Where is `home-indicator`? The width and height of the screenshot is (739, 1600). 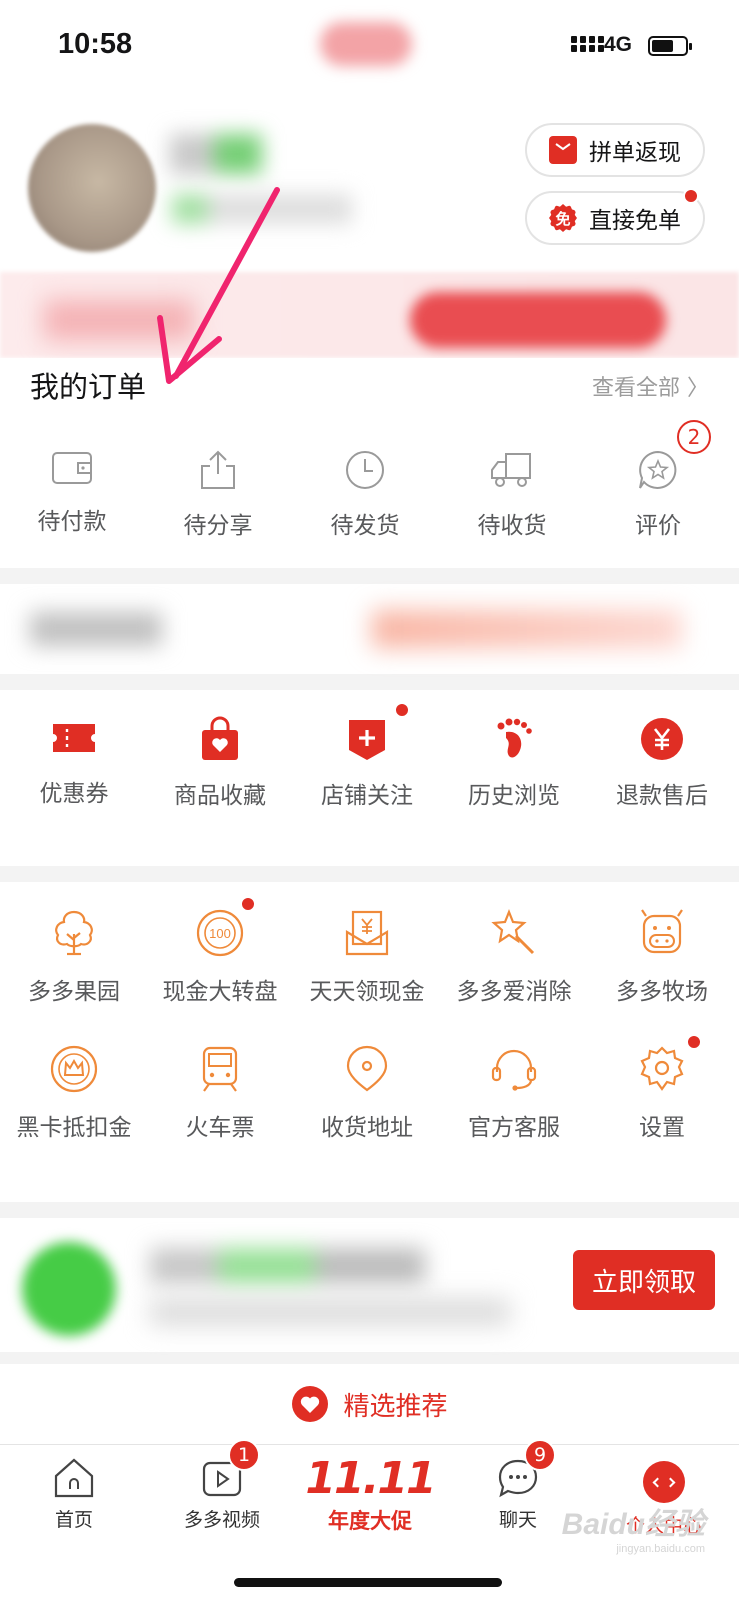
home-indicator is located at coordinates (368, 1582).